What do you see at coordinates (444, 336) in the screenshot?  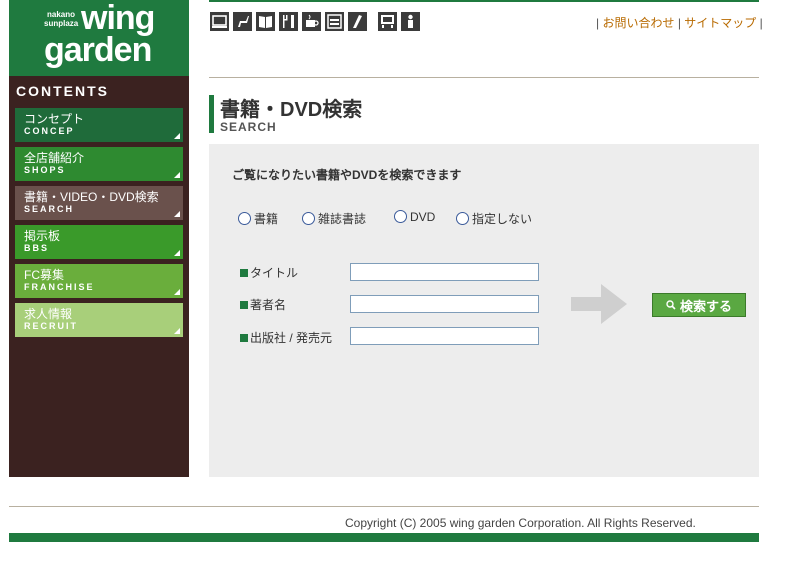 I see `publisher-input` at bounding box center [444, 336].